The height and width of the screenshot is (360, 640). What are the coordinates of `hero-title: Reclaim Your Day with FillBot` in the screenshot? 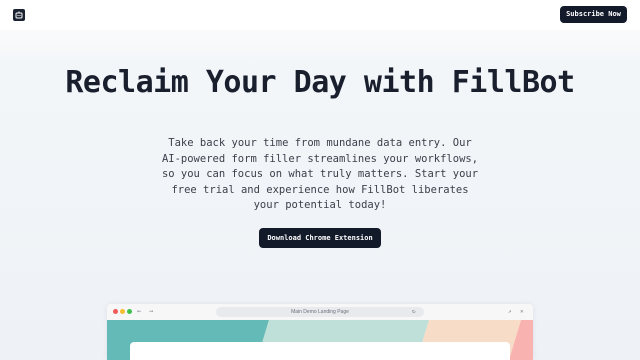 It's located at (320, 82).